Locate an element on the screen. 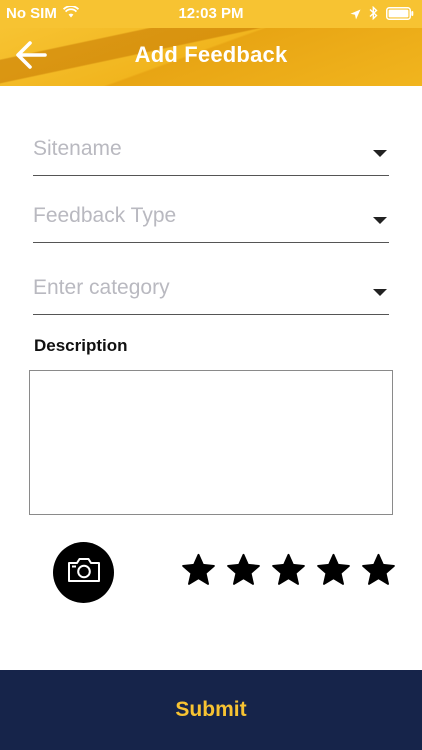 The width and height of the screenshot is (422, 750). app-header: Add Feedback is located at coordinates (211, 57).